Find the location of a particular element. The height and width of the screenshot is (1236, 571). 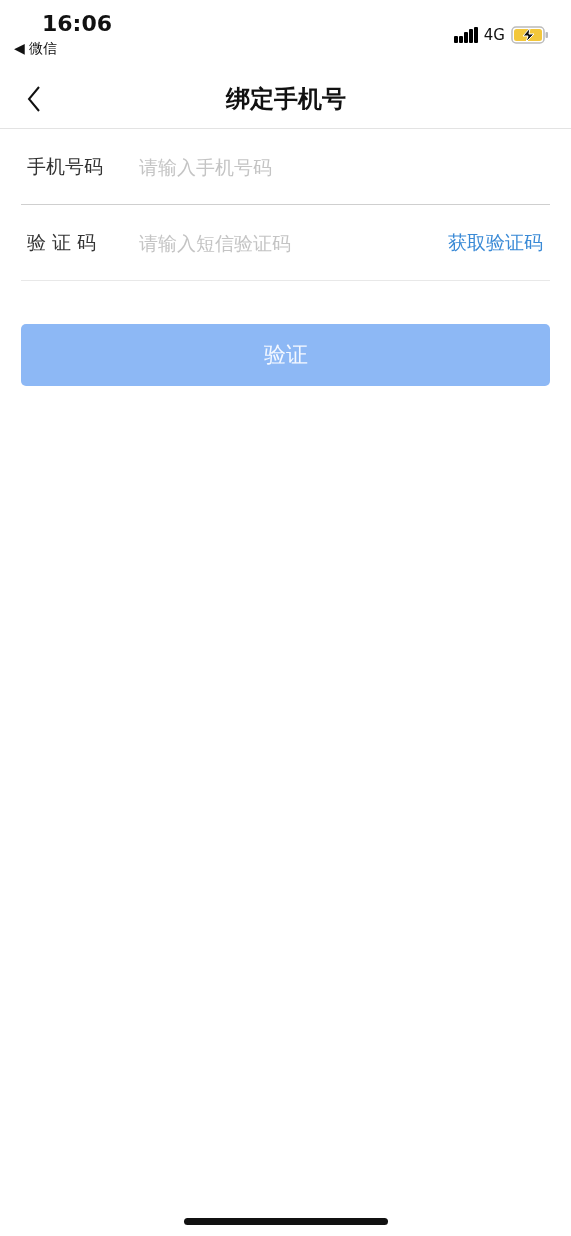

status-time: 16:06 is located at coordinates (77, 24).